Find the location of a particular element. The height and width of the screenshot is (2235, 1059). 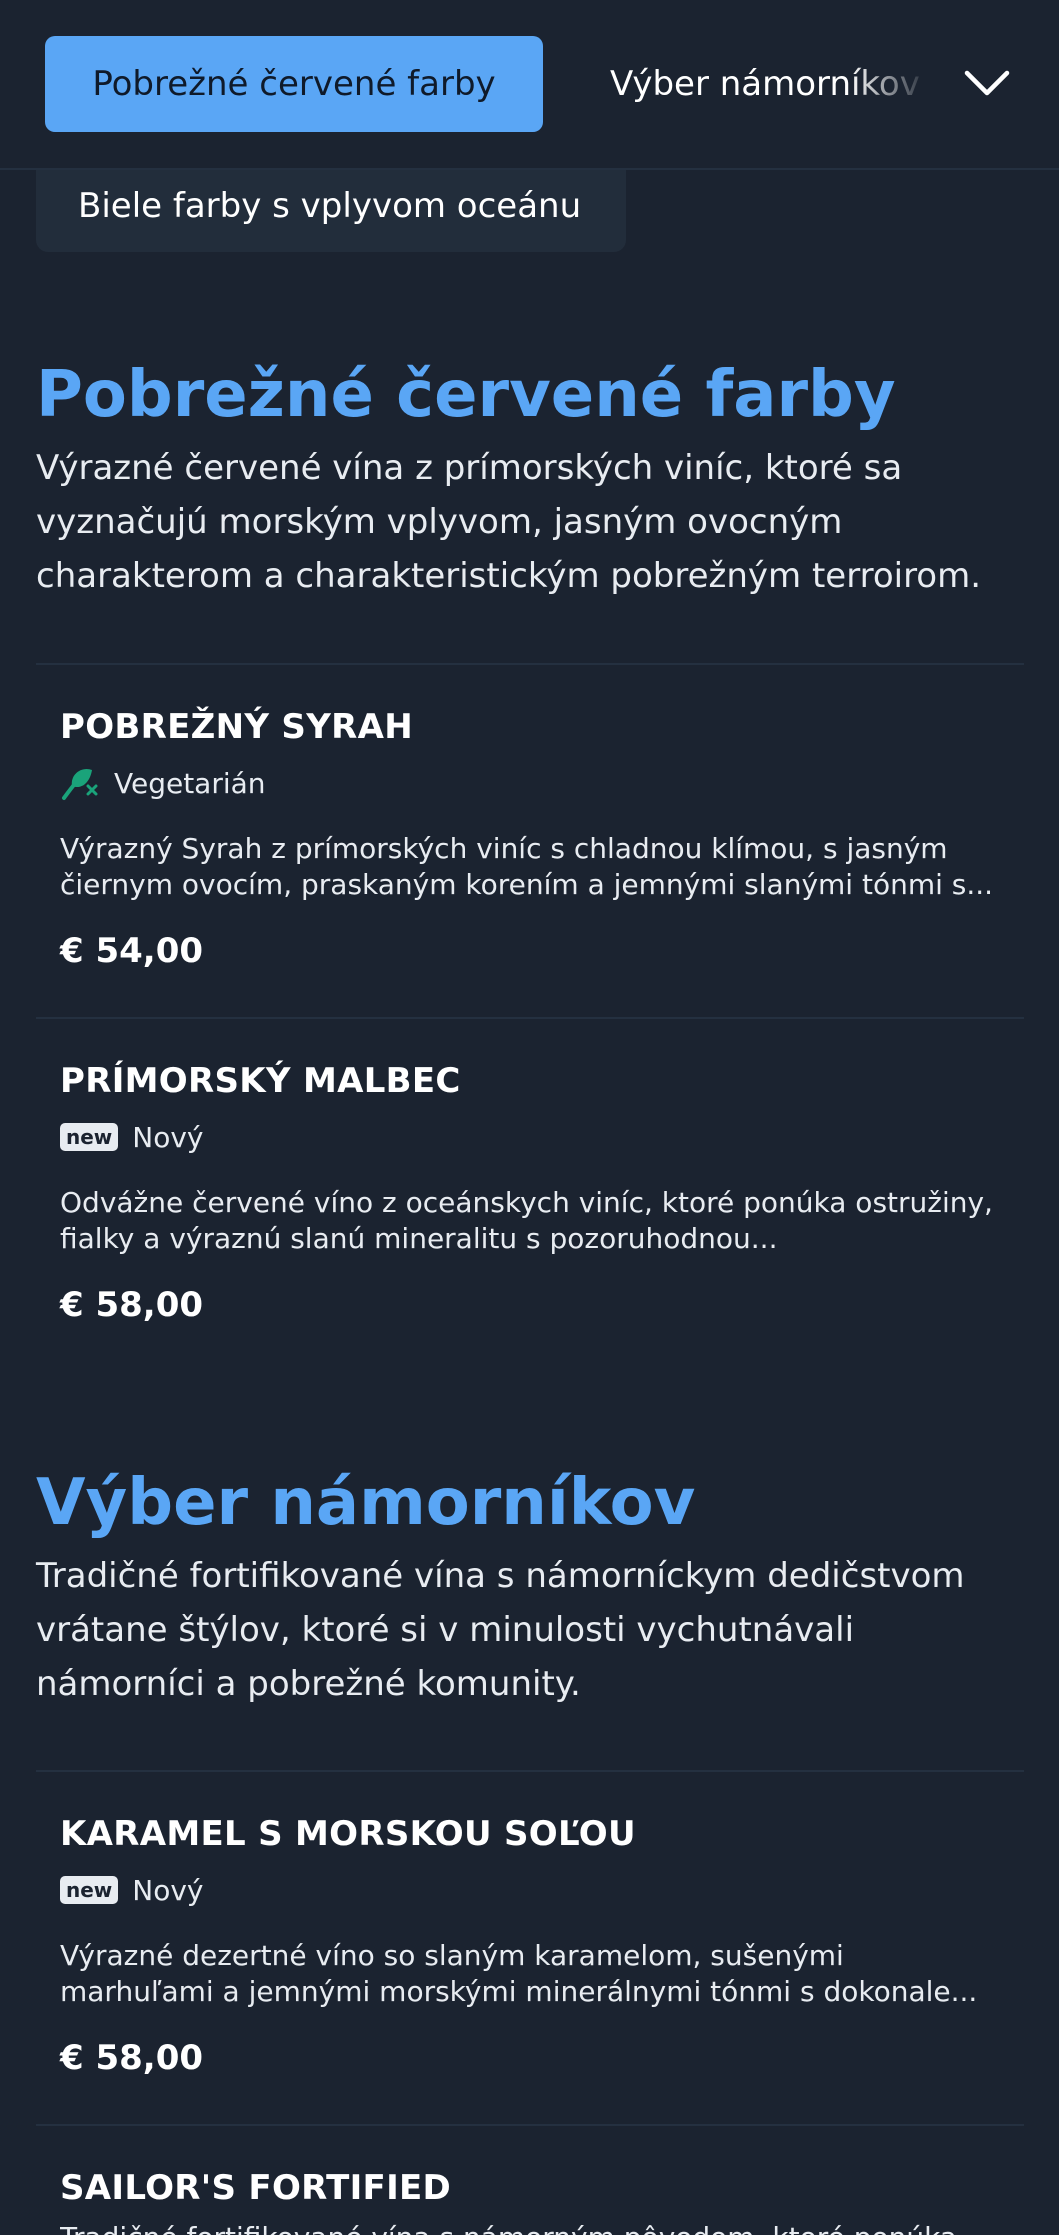

tab-sailors-selection: Výber námorníkov is located at coordinates (770, 84).